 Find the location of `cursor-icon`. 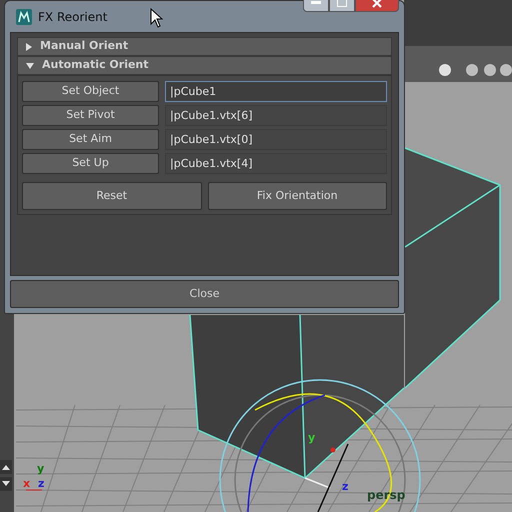

cursor-icon is located at coordinates (157, 18).